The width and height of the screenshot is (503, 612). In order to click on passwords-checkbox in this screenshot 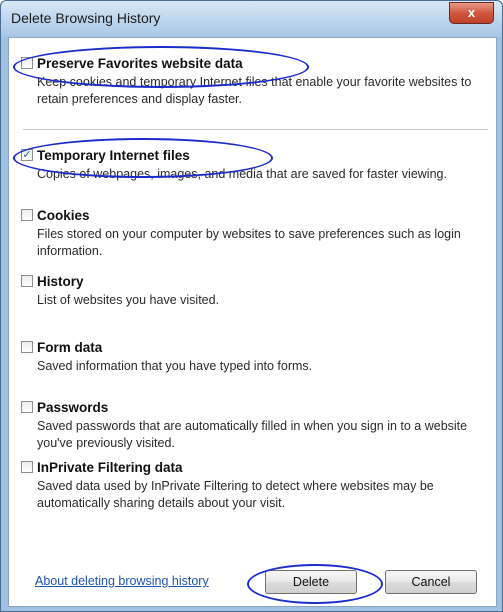, I will do `click(27, 407)`.